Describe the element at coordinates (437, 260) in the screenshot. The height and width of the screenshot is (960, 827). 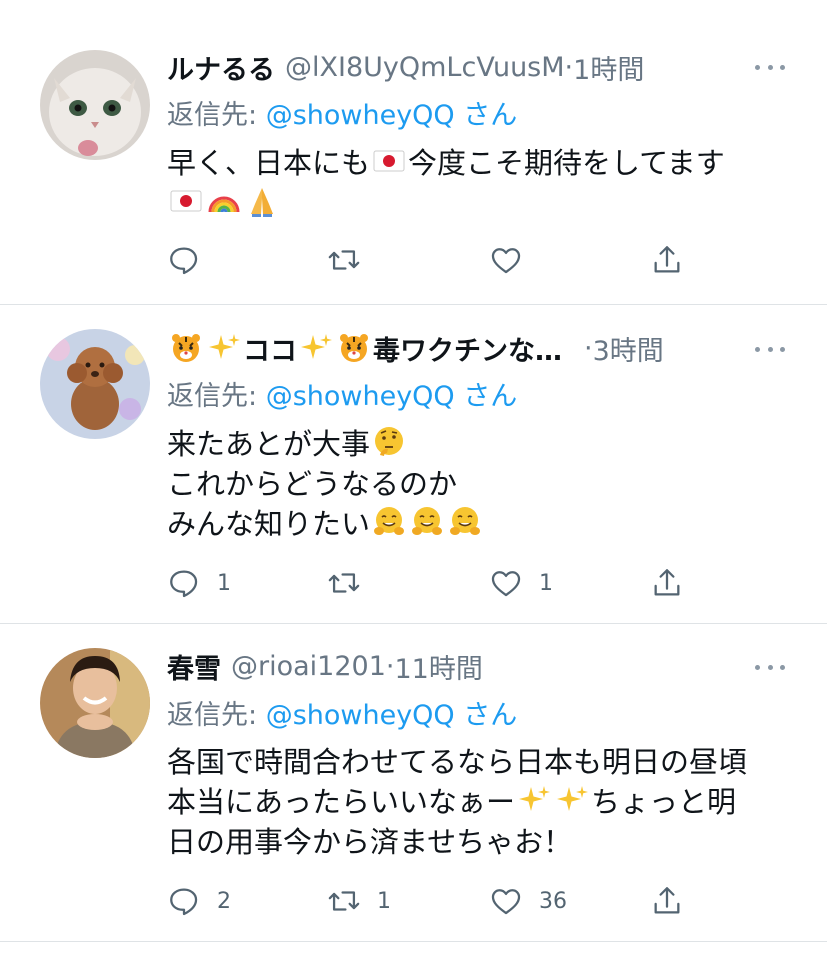
I see `tweet-actions` at that location.